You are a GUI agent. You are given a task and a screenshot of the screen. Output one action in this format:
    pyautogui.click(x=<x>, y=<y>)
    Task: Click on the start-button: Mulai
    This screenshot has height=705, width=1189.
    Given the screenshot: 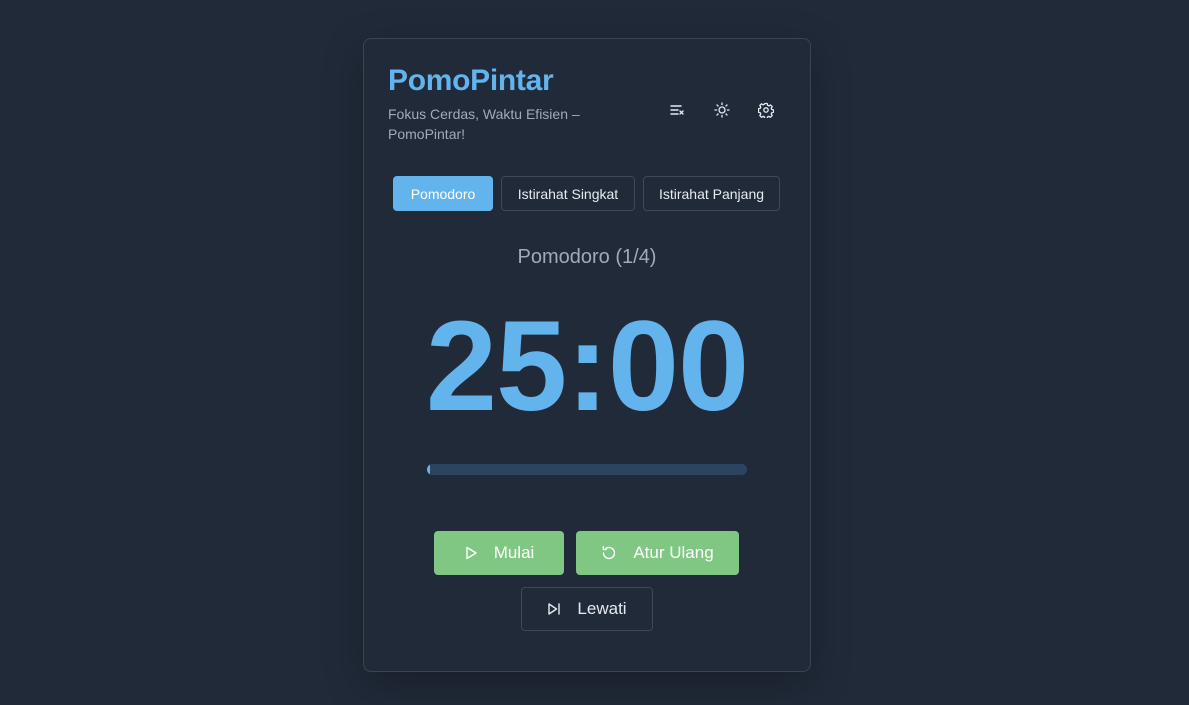 What is the action you would take?
    pyautogui.click(x=499, y=553)
    